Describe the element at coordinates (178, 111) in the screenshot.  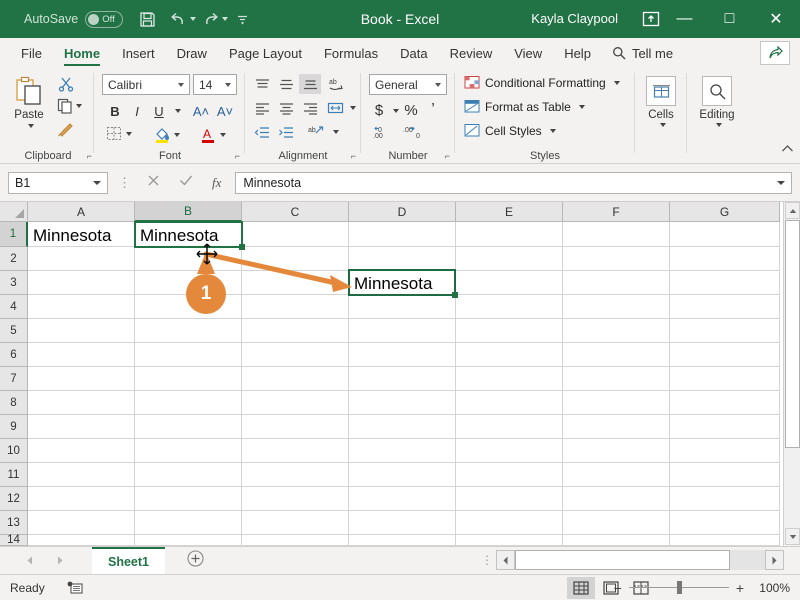
I see `underline-caret-icon` at that location.